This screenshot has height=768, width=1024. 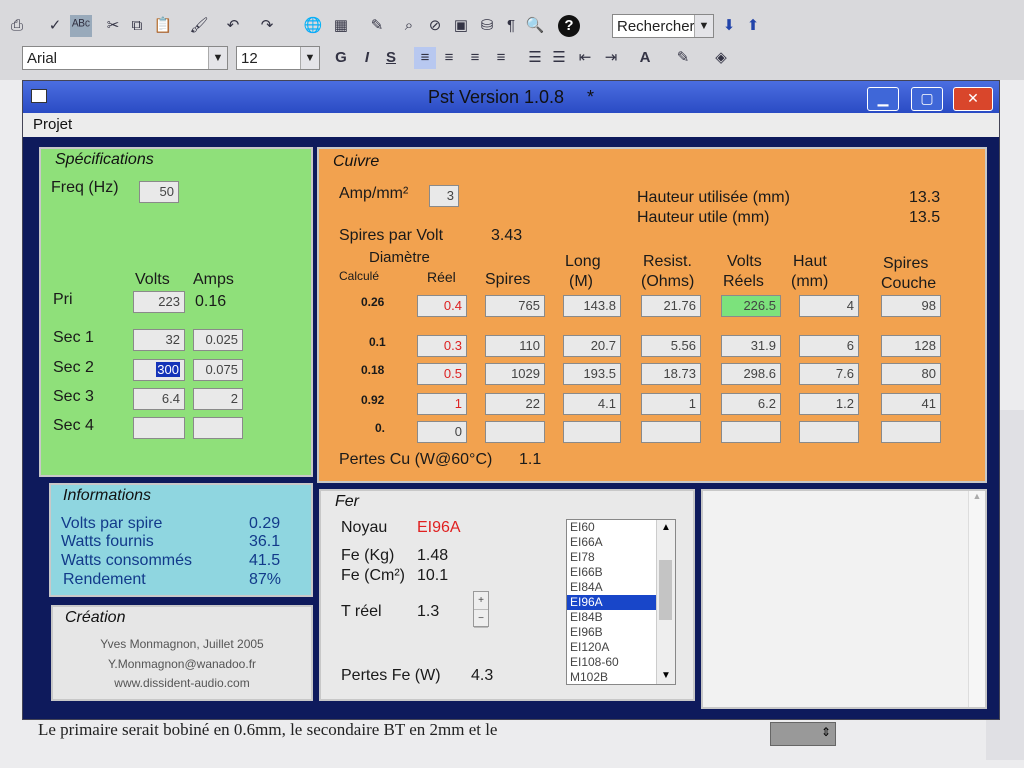 What do you see at coordinates (52, 124) in the screenshot?
I see `menu-projet: Projet` at bounding box center [52, 124].